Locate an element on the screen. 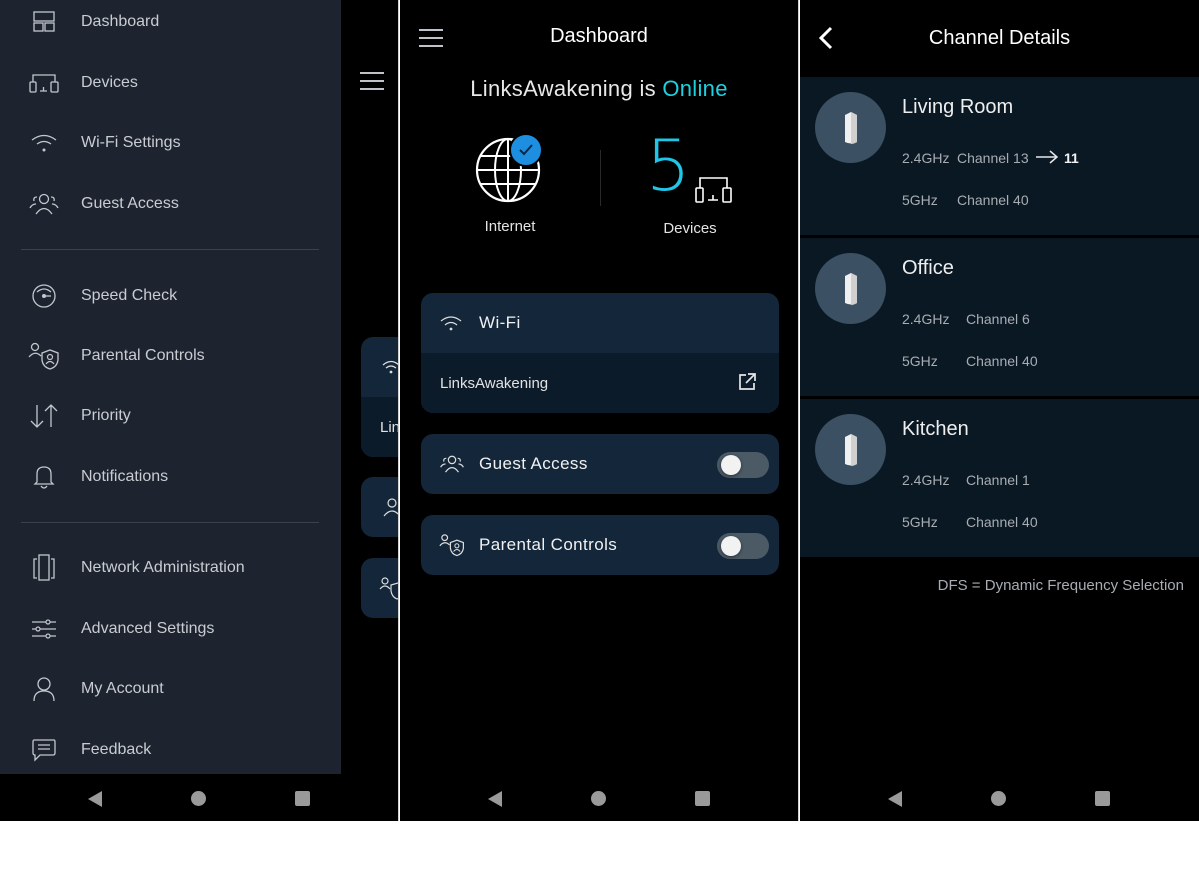  parental-card-partial is located at coordinates (379, 588).